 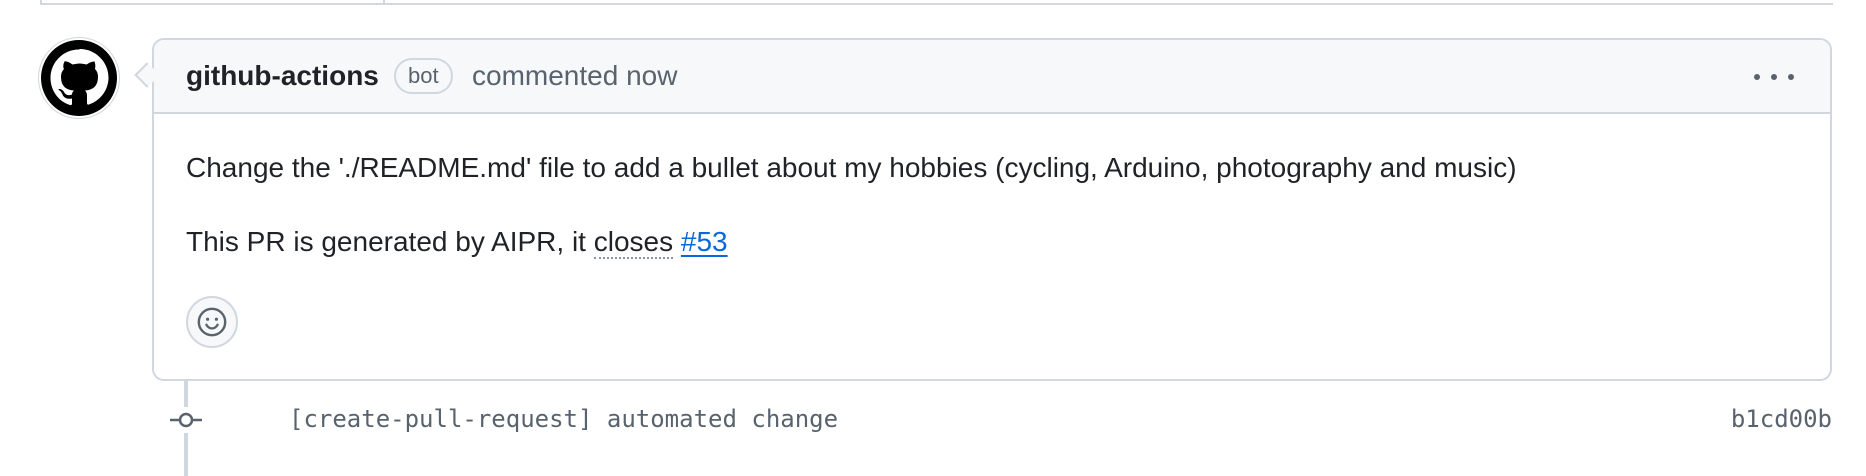 I want to click on tab-strip-border, so click(x=1108, y=2).